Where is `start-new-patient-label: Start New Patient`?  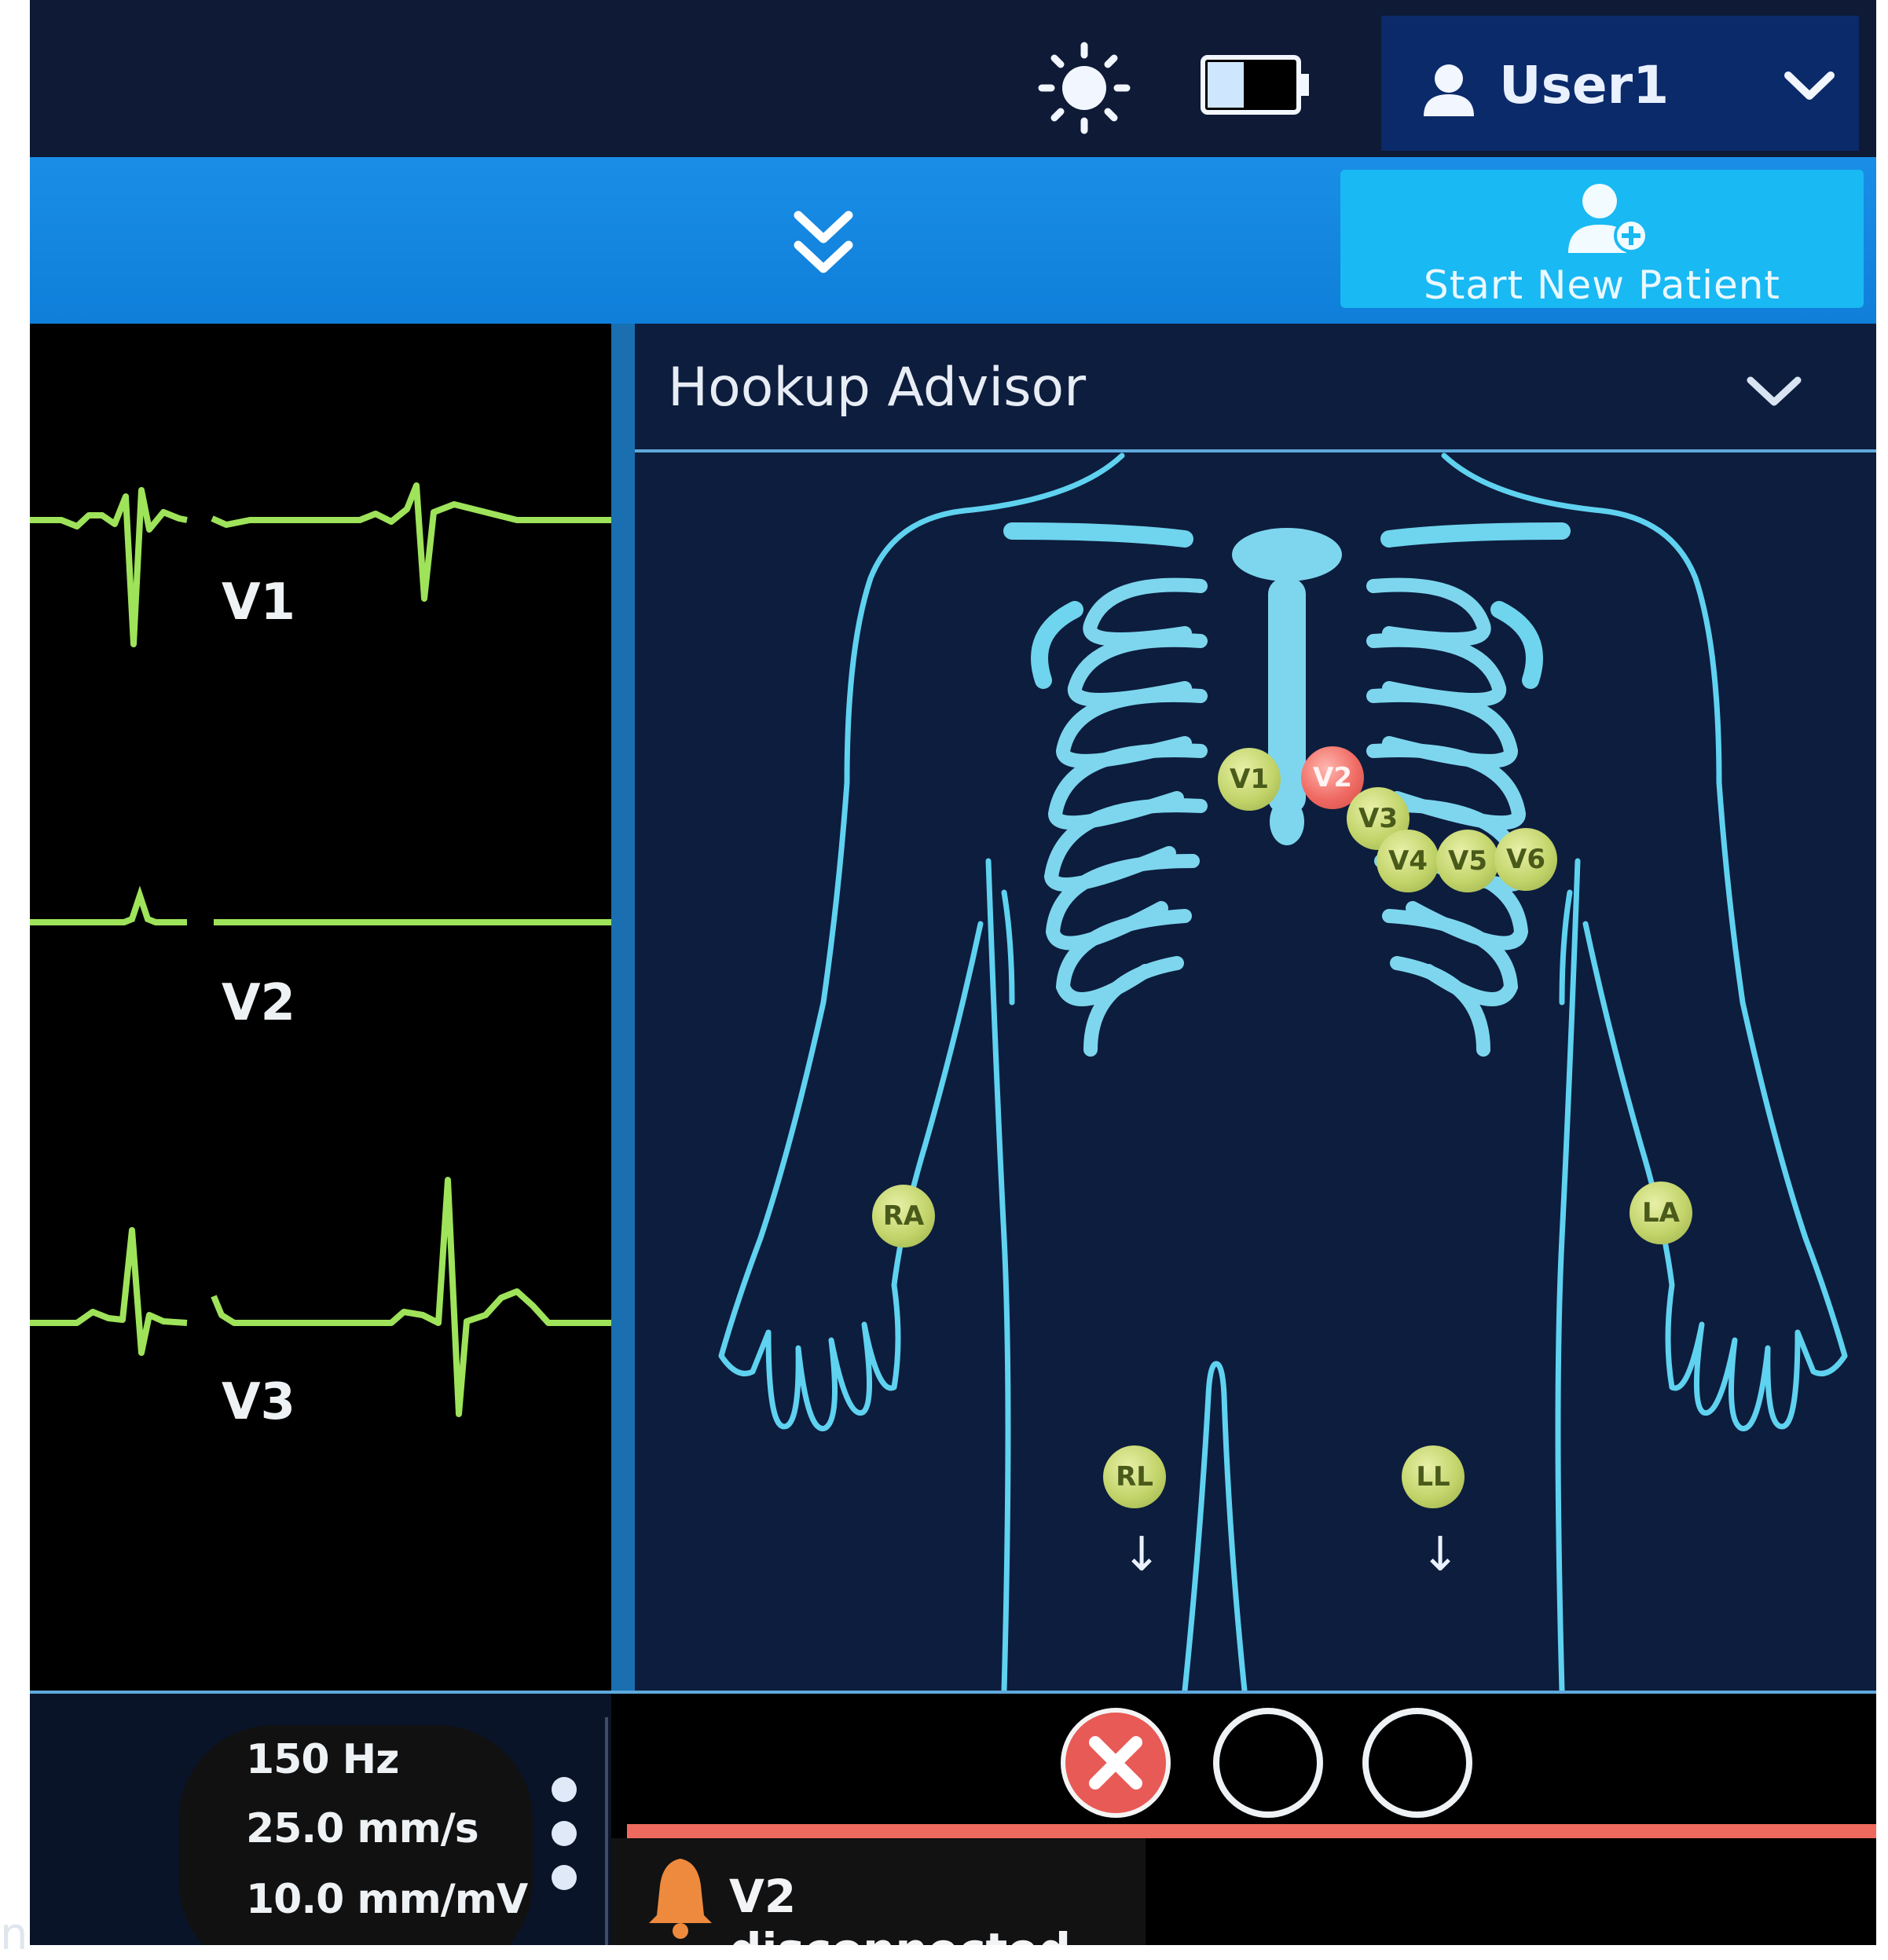
start-new-patient-label: Start New Patient is located at coordinates (1602, 285).